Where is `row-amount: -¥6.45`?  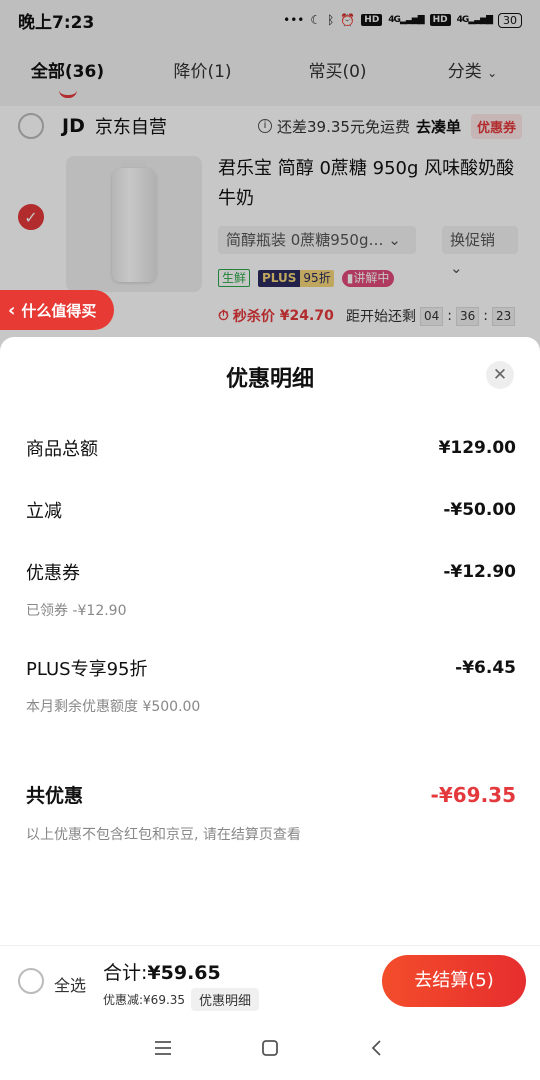 row-amount: -¥6.45 is located at coordinates (485, 668).